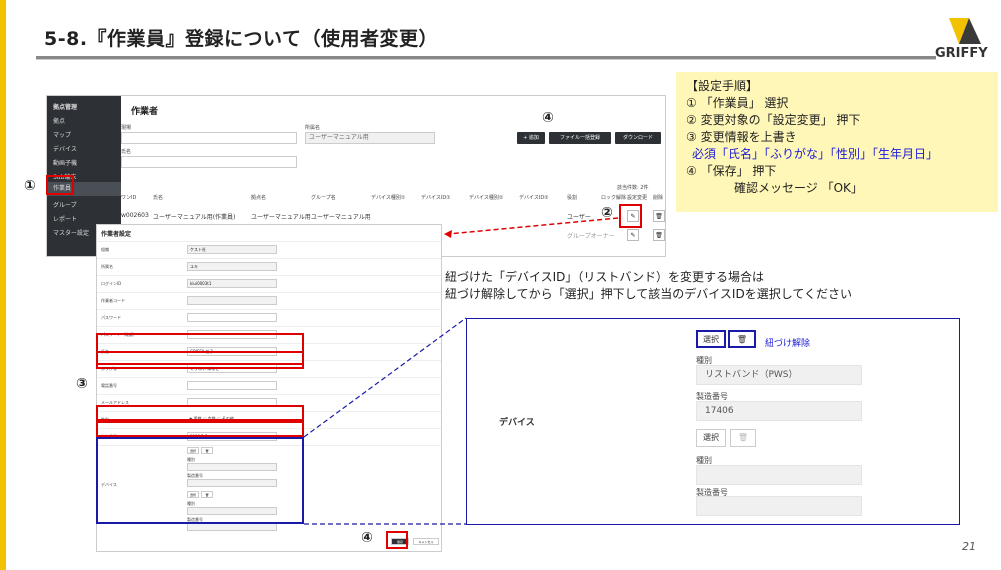 The width and height of the screenshot is (1001, 570). I want to click on device-section-label: デバイス, so click(517, 423).